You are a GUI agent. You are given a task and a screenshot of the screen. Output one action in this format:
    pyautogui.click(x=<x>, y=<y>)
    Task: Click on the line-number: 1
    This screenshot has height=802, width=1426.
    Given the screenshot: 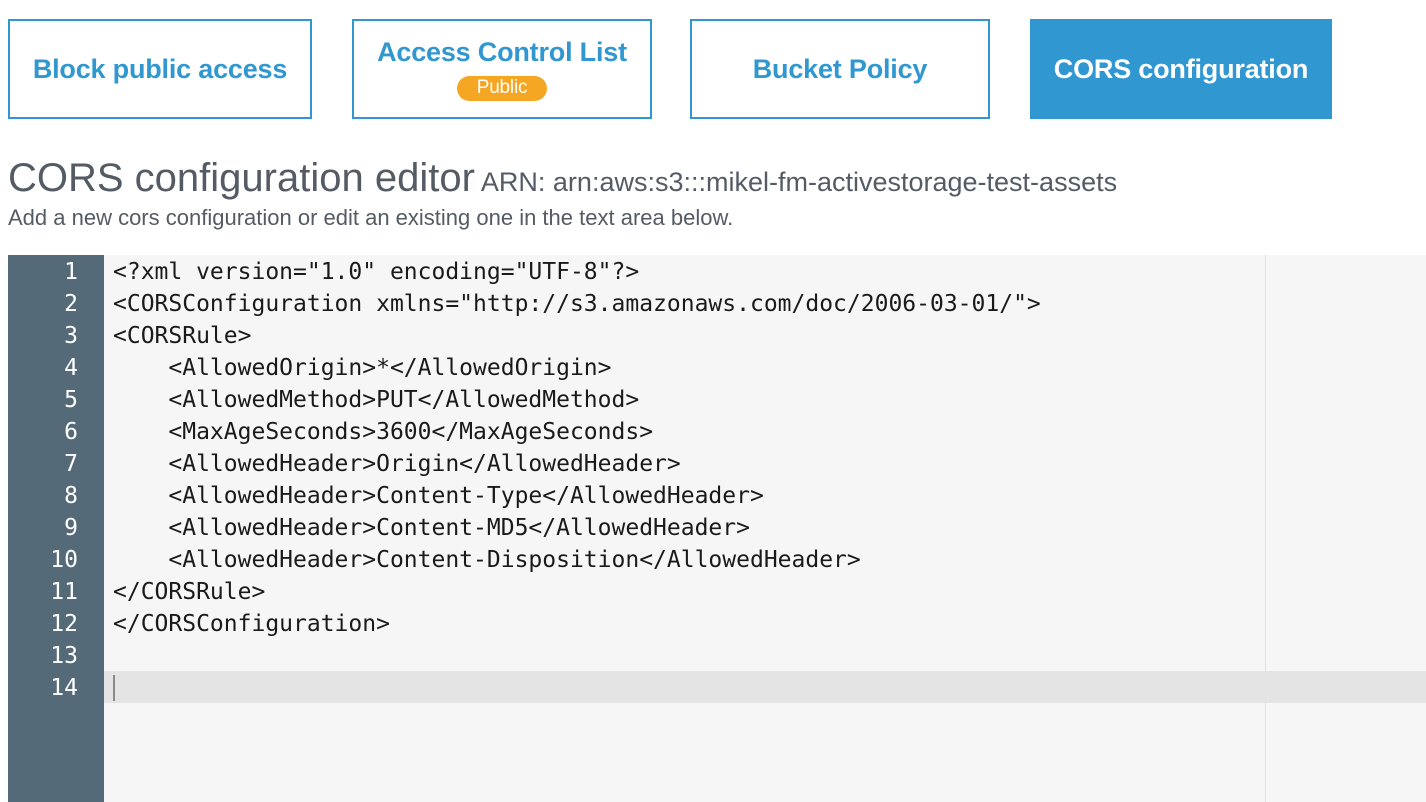 What is the action you would take?
    pyautogui.click(x=71, y=272)
    